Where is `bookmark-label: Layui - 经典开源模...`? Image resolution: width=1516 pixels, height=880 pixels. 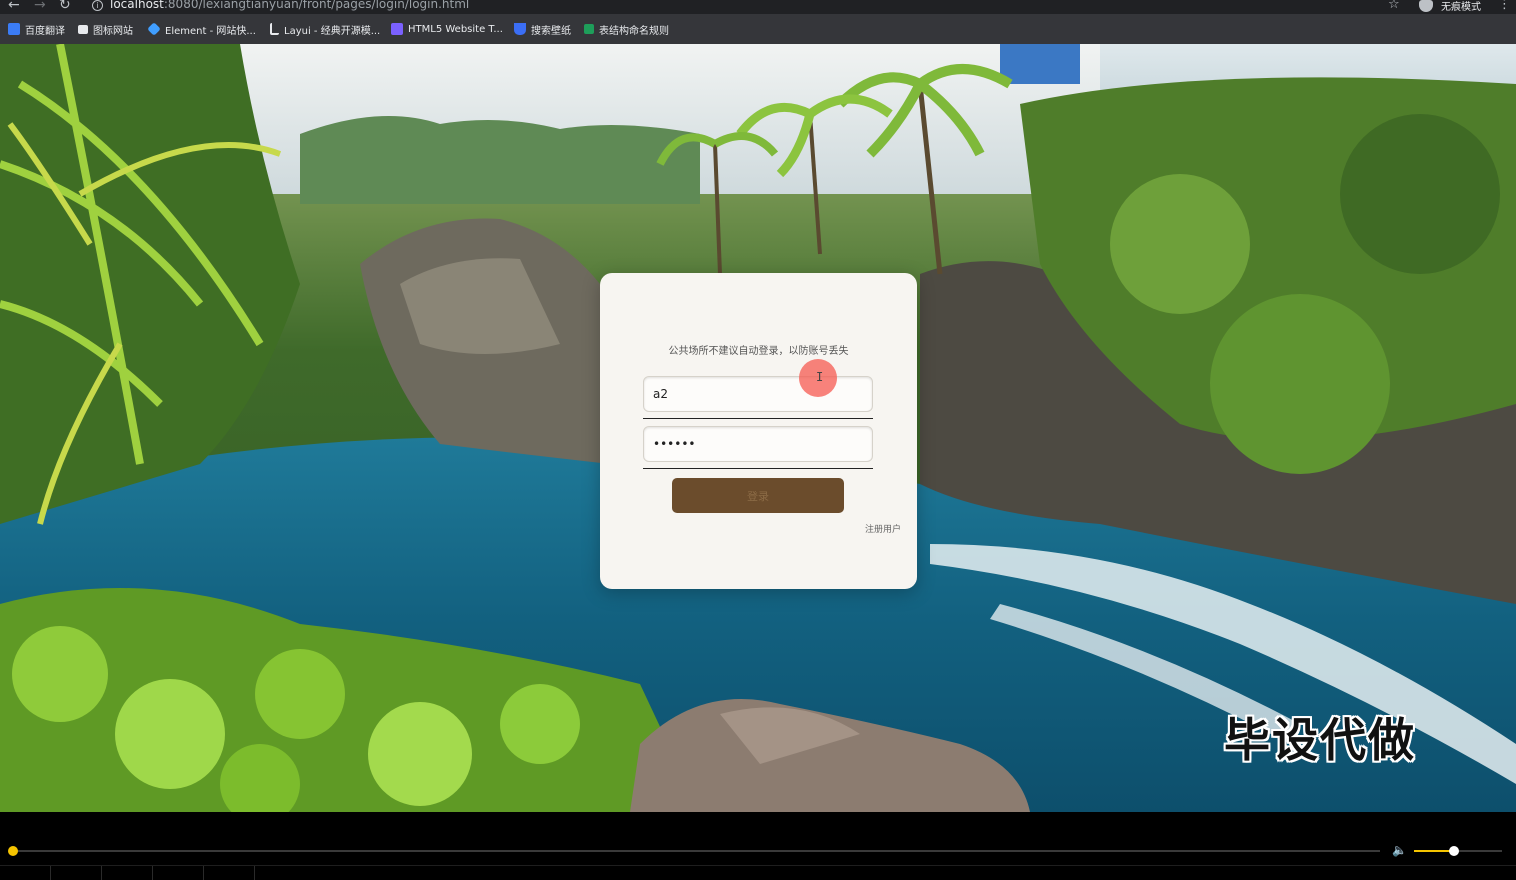 bookmark-label: Layui - 经典开源模... is located at coordinates (332, 31).